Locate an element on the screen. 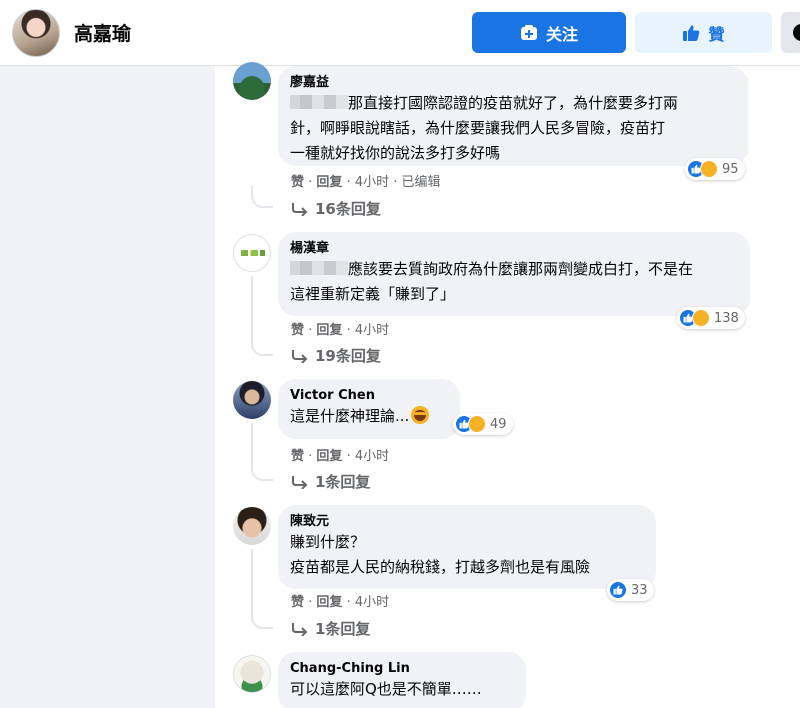  edited-label: 已编辑 is located at coordinates (421, 182).